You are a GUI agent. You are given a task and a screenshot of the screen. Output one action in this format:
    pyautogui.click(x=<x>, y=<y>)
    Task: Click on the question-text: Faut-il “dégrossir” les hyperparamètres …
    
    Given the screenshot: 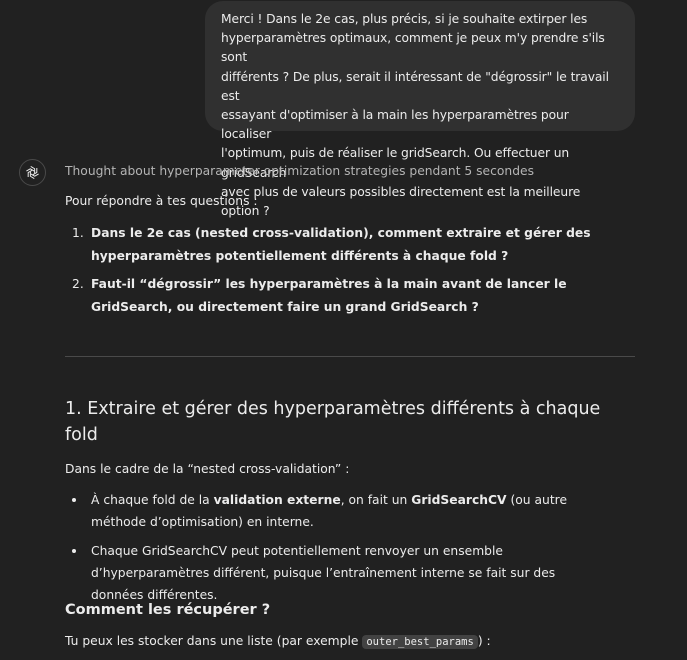 What is the action you would take?
    pyautogui.click(x=329, y=295)
    